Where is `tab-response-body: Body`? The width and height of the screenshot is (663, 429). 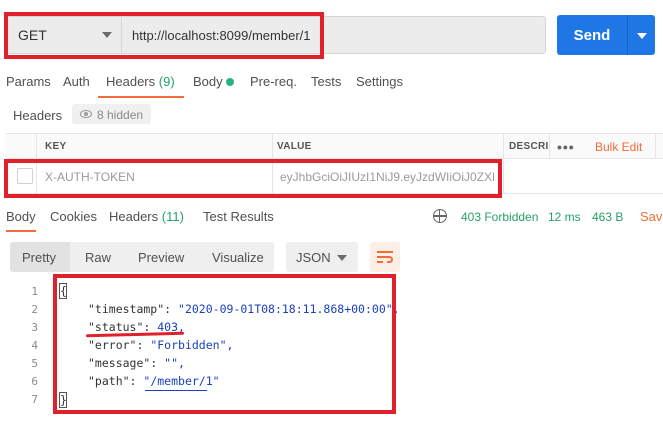
tab-response-body: Body is located at coordinates (21, 216).